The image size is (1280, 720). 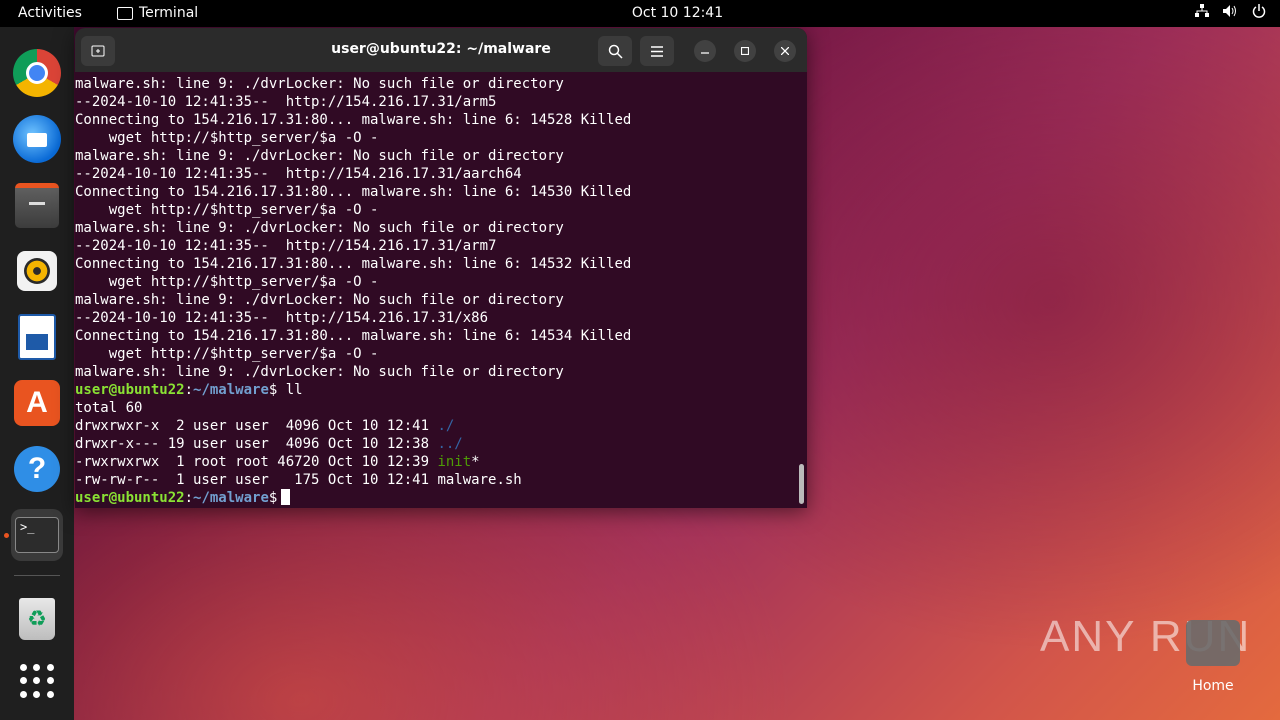 I want to click on close-icon, so click(x=785, y=51).